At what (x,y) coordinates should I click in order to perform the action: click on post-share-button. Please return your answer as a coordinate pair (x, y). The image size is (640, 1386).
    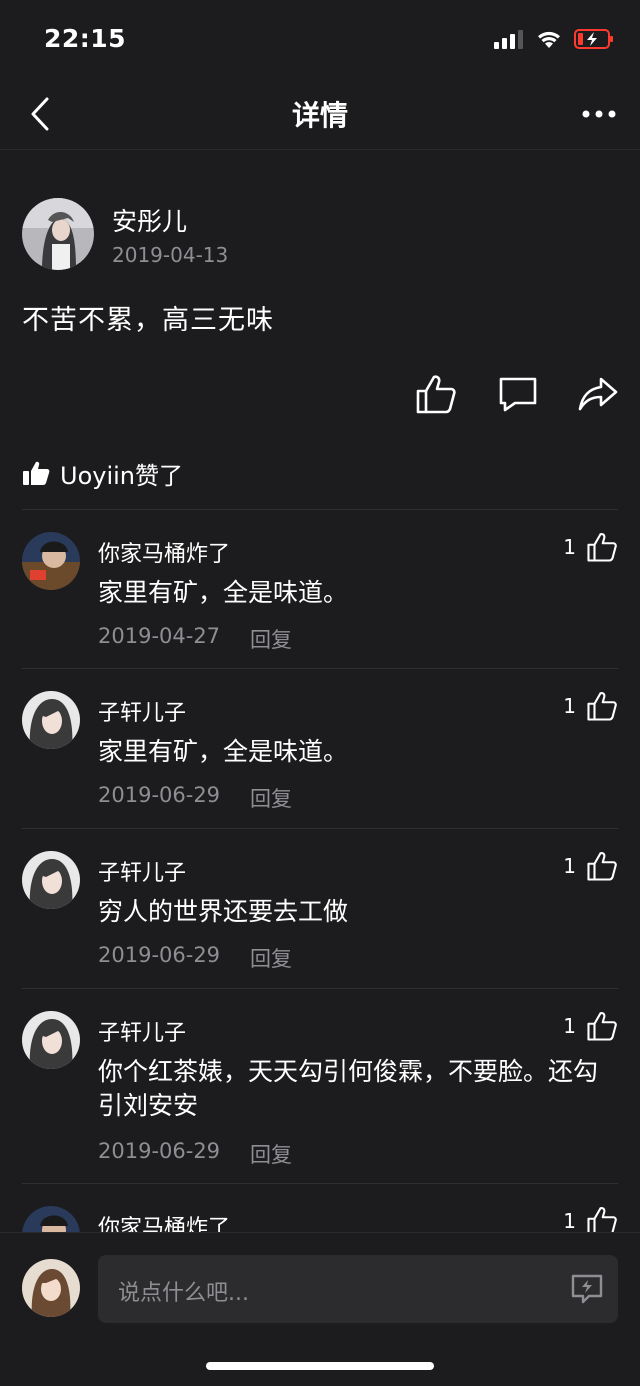
    Looking at the image, I should click on (598, 394).